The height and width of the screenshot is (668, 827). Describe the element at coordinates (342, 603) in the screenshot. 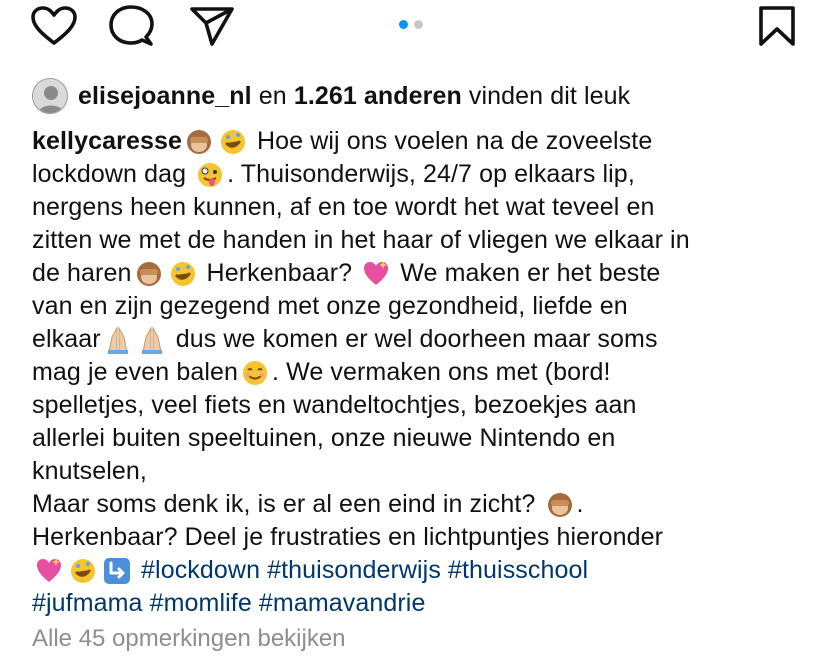

I see `hashtag-link: #mamavandrie` at that location.